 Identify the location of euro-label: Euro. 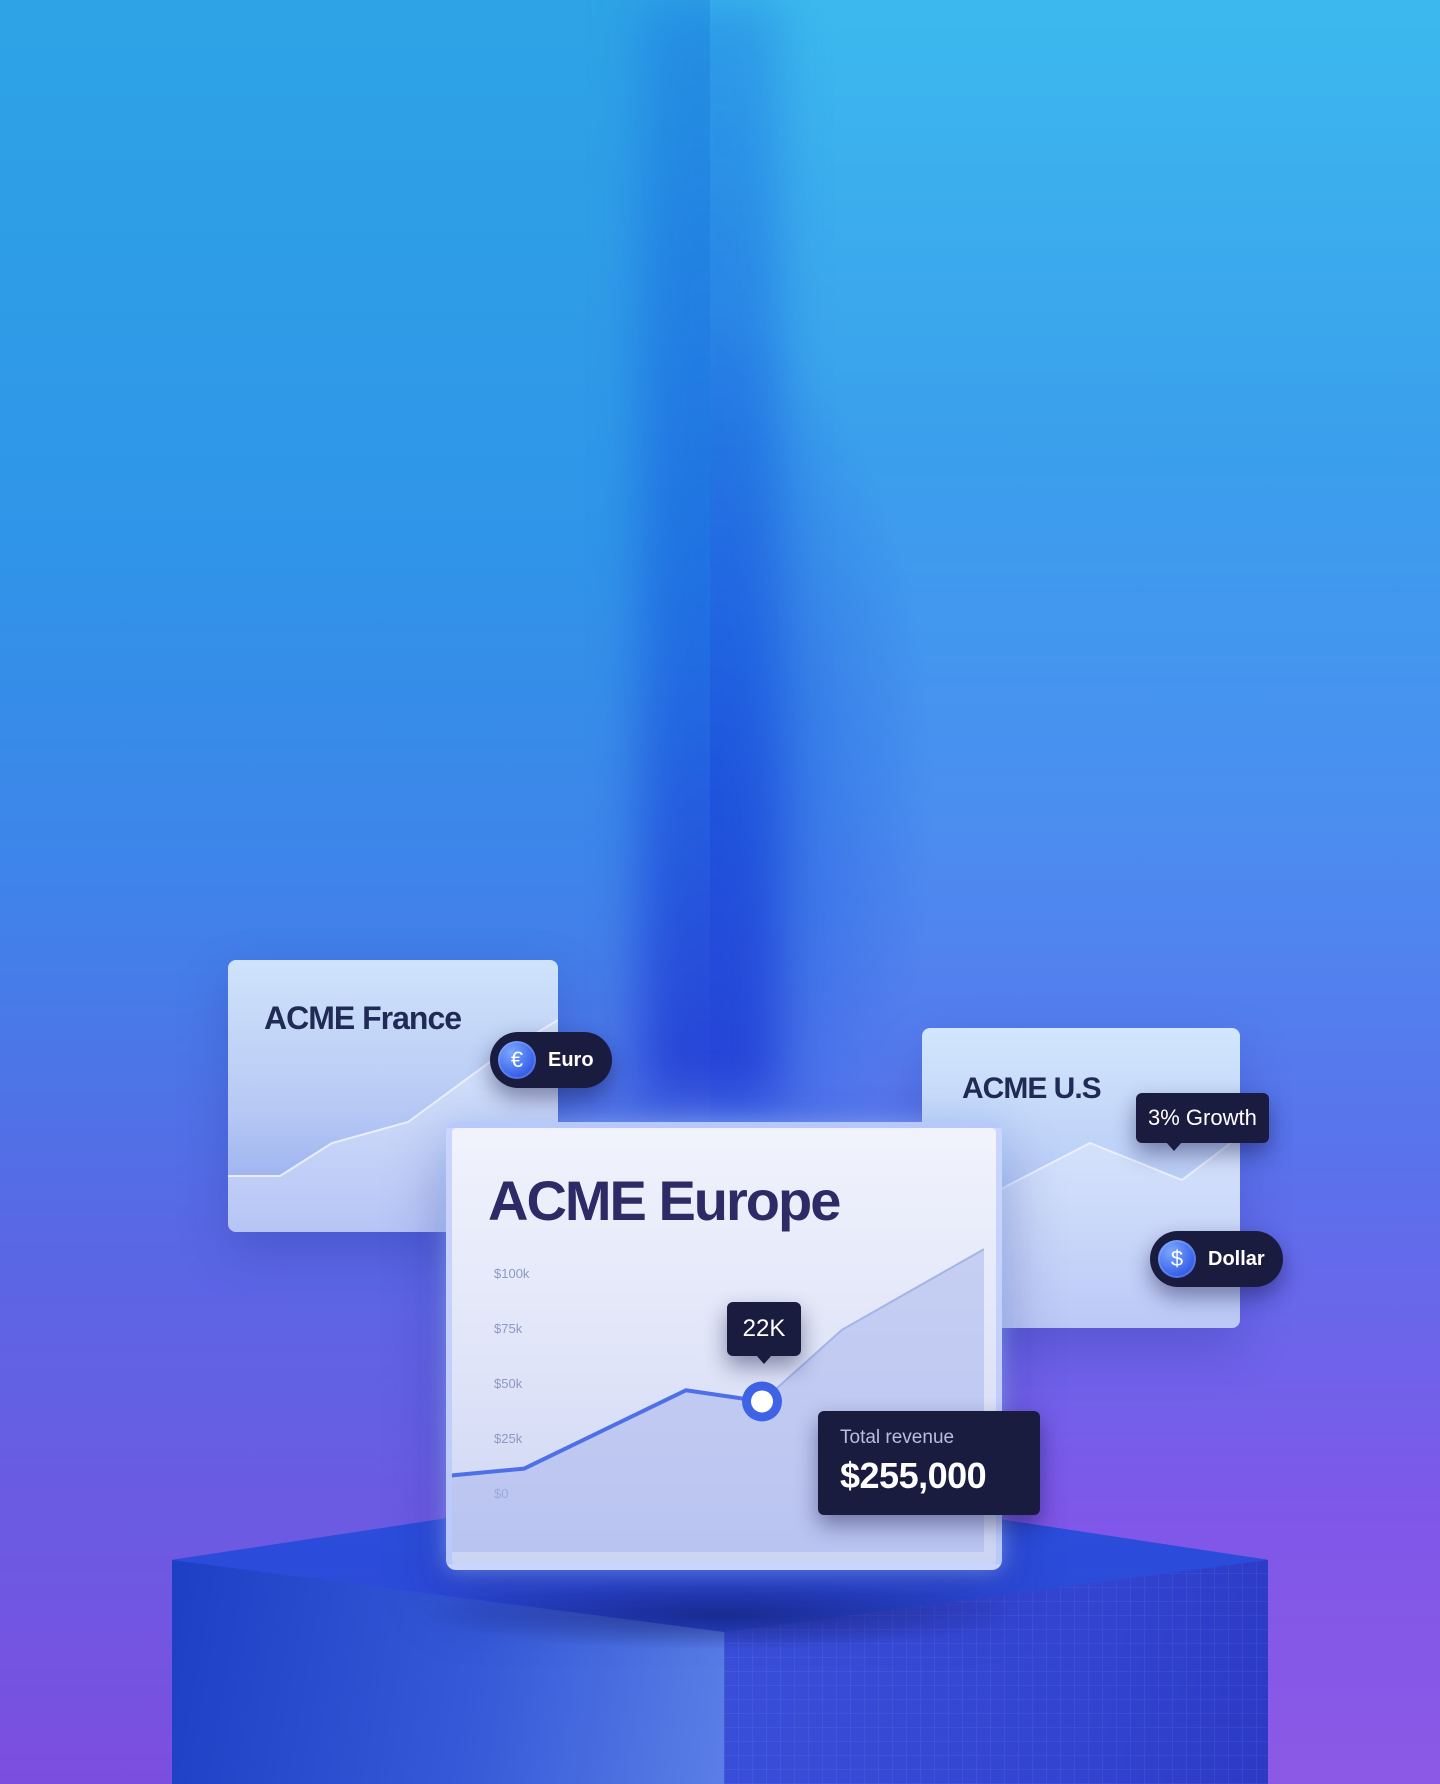
(571, 1059).